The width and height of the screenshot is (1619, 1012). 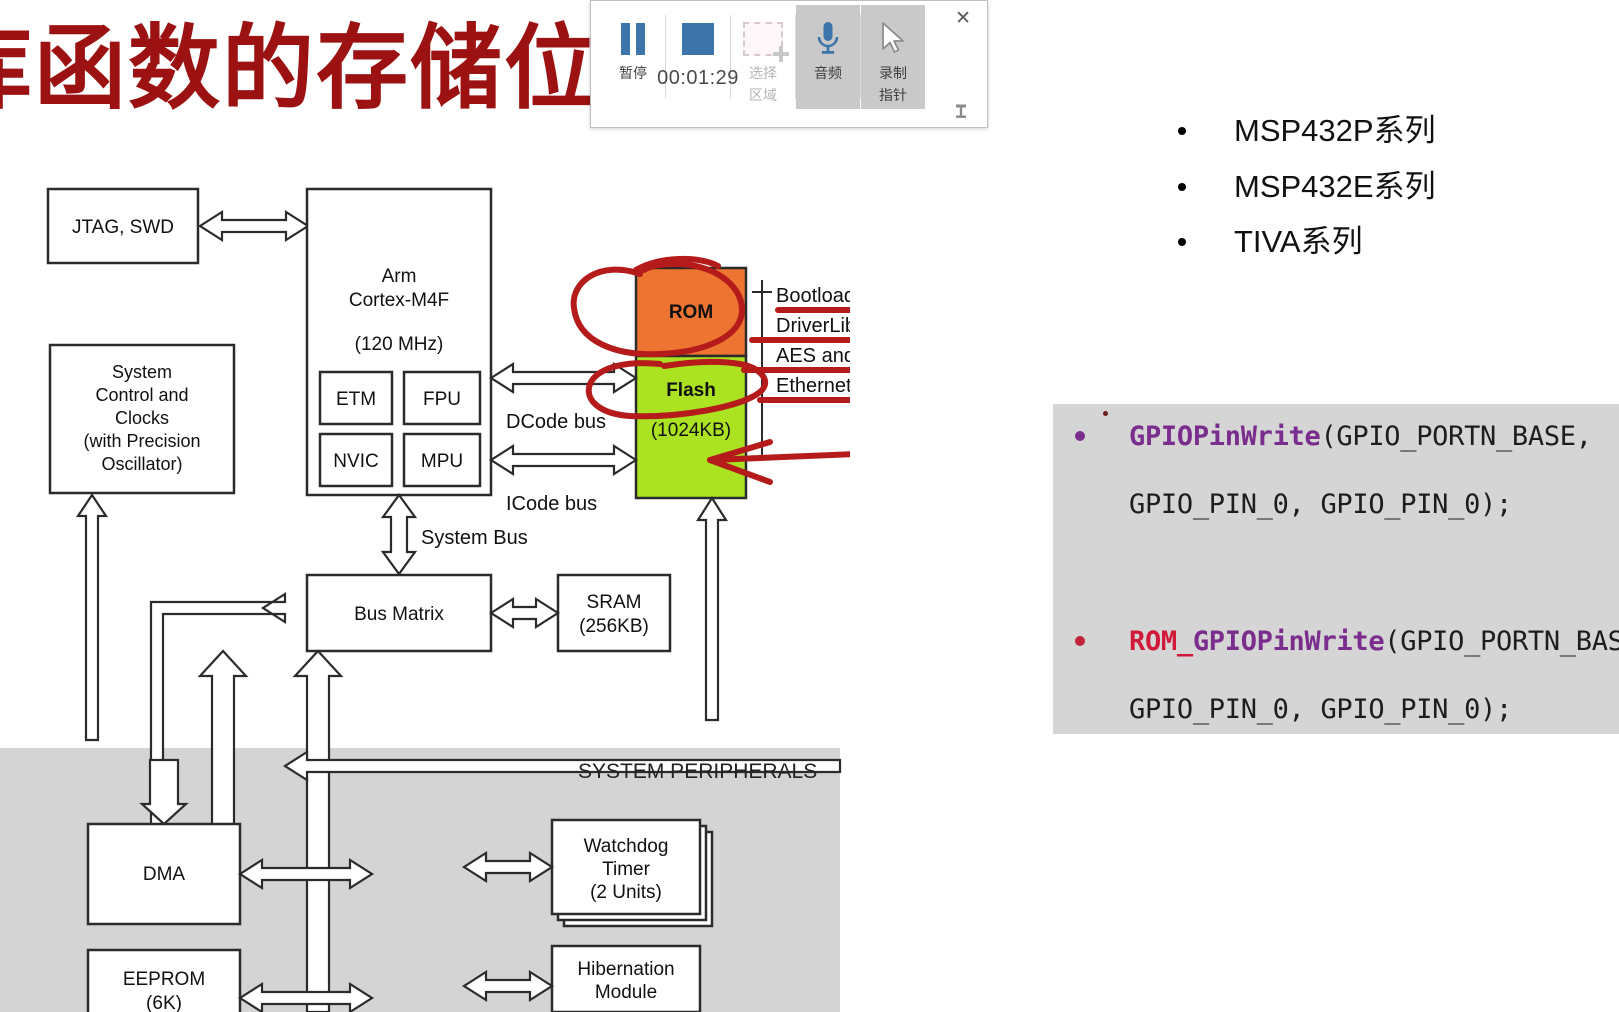 I want to click on eeprom-line2: (6K), so click(x=164, y=1002).